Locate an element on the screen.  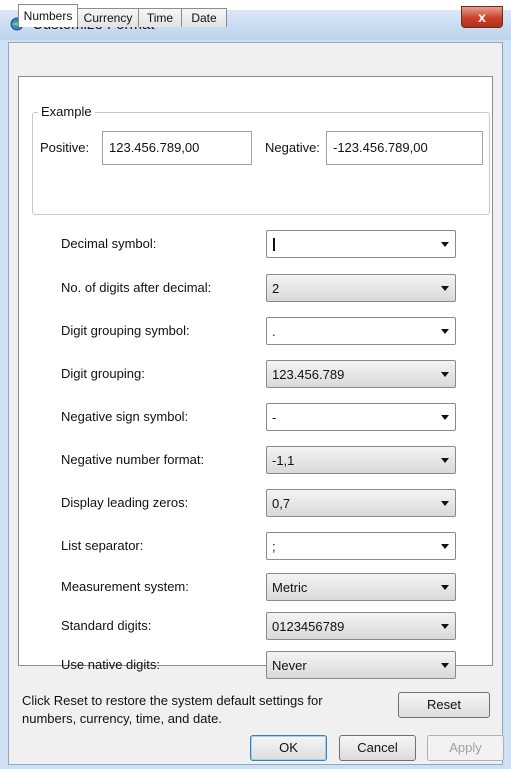
digit-grouping-symbol-label: Digit grouping symbol: is located at coordinates (125, 330).